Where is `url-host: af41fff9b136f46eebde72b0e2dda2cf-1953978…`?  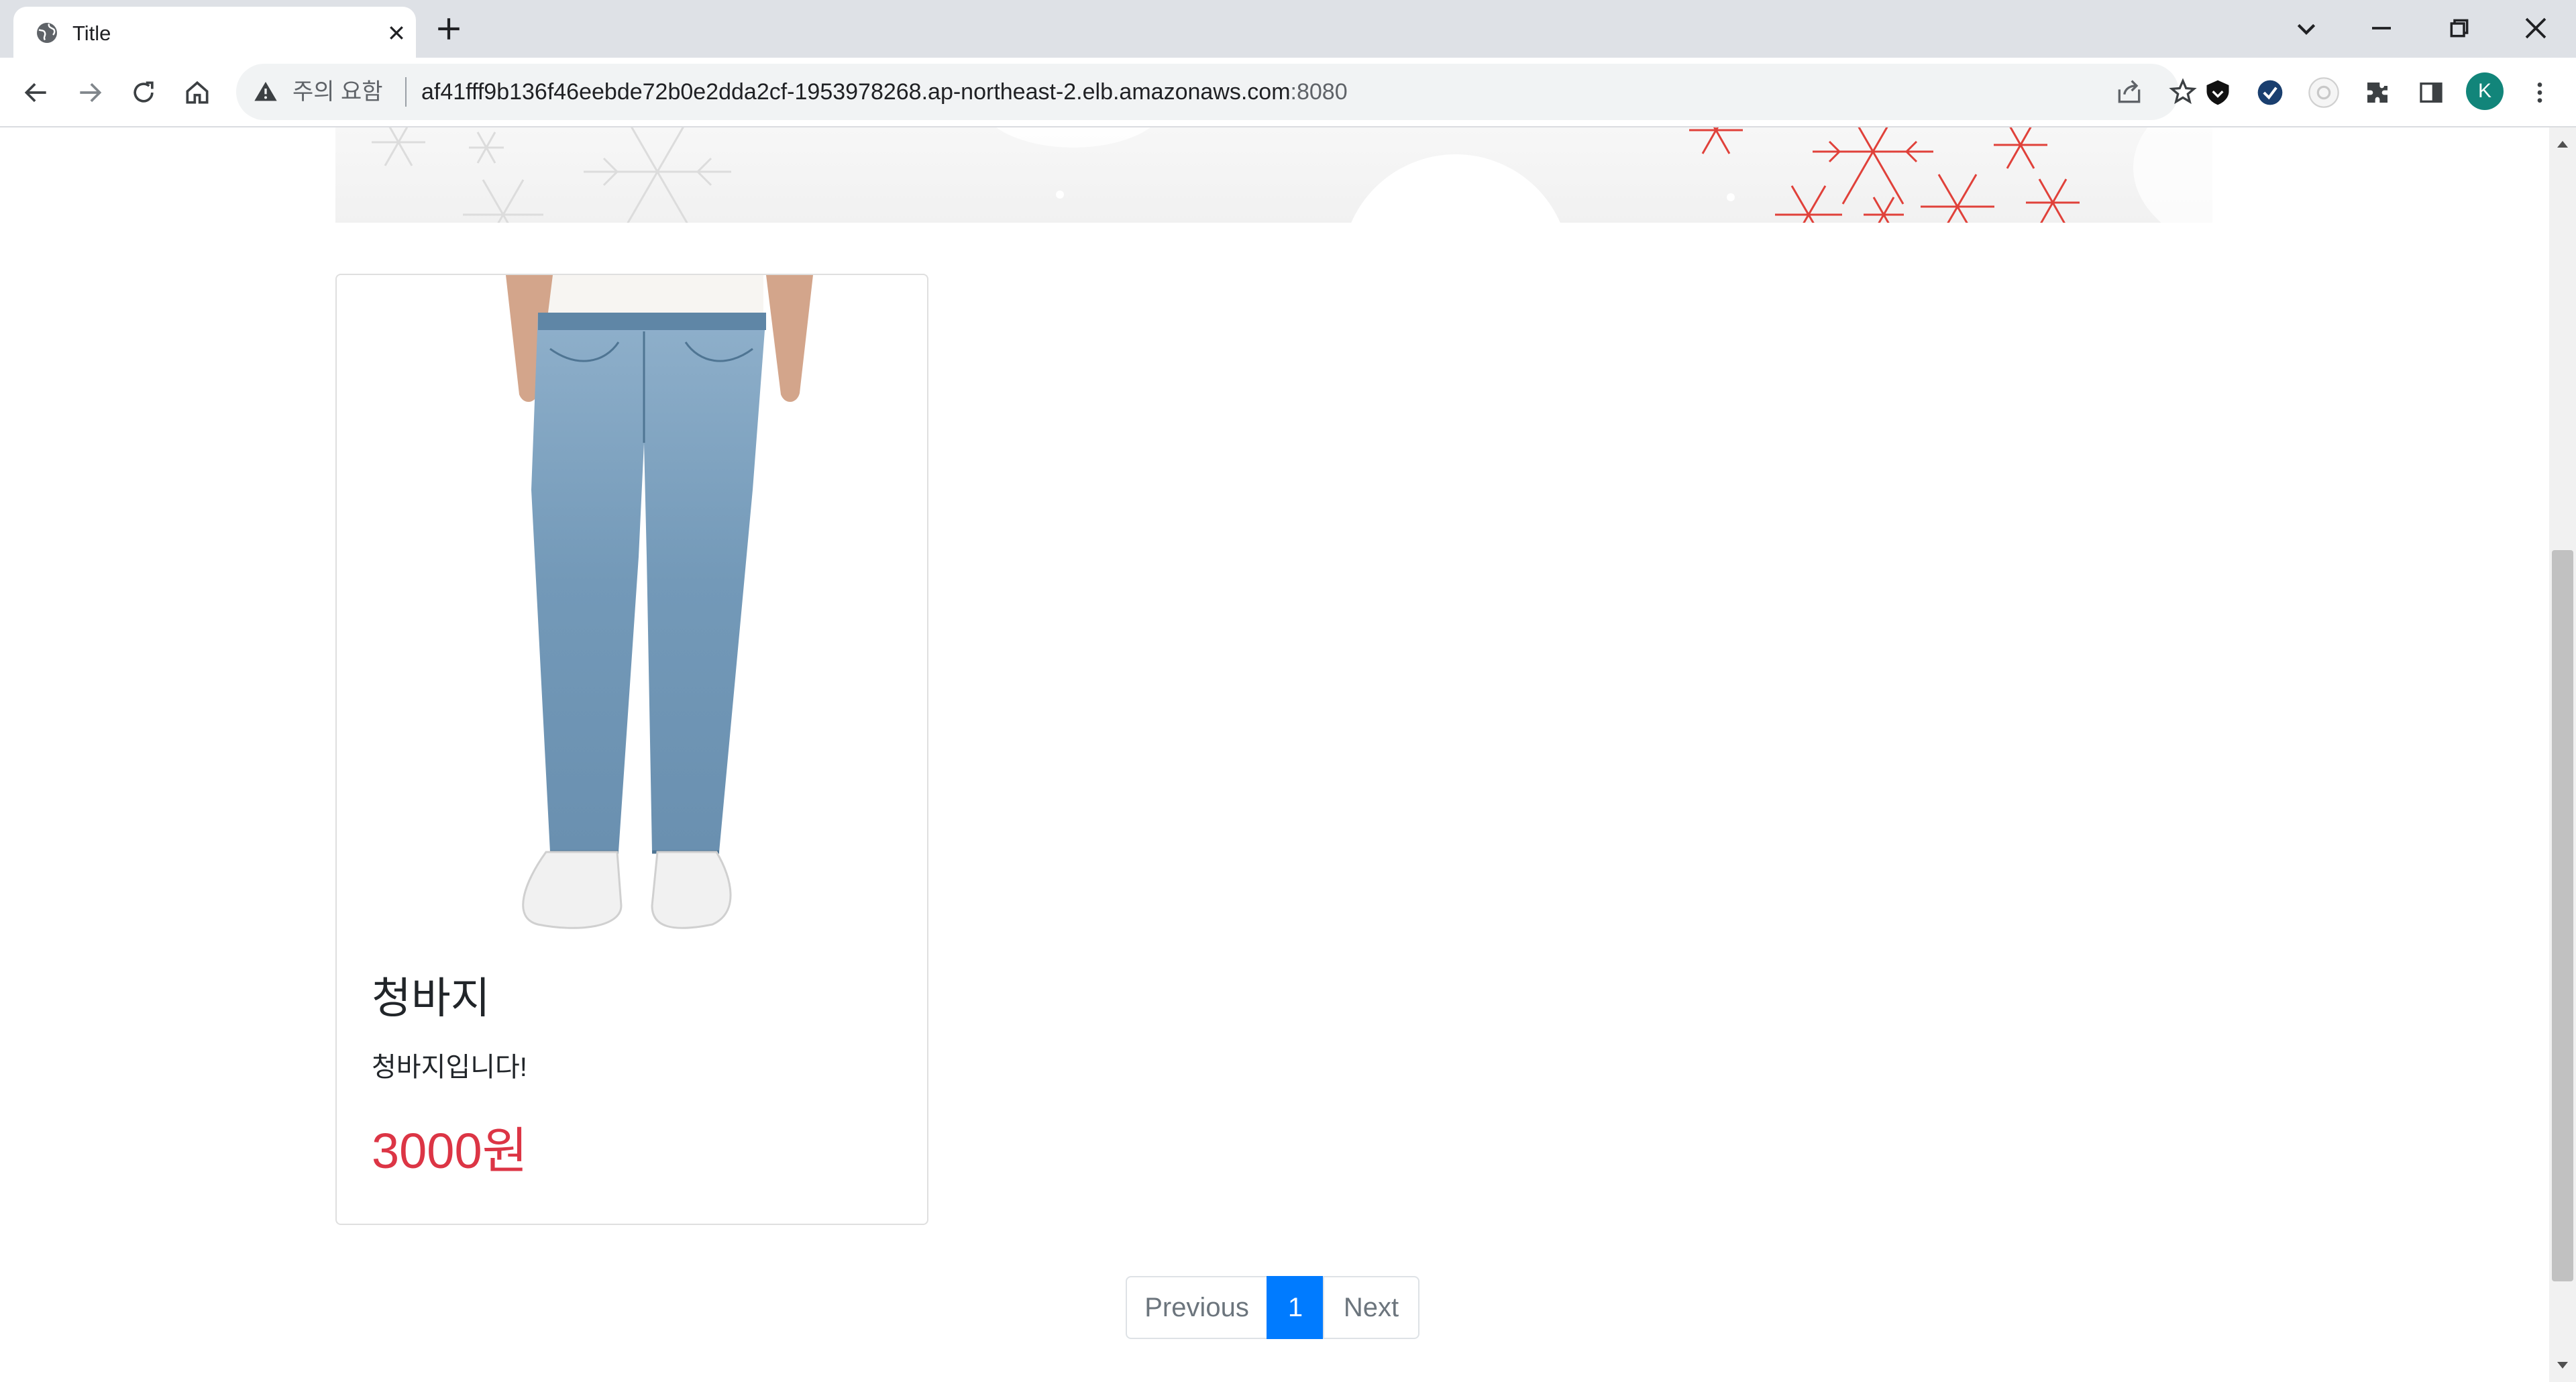
url-host: af41fff9b136f46eebde72b0e2dda2cf-1953978… is located at coordinates (856, 92).